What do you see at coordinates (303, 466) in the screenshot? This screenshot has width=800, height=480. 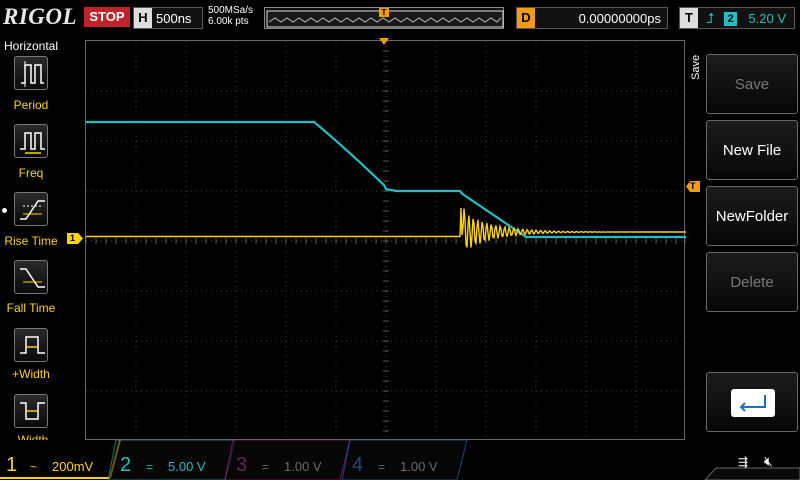 I see `ch3-scale: 1.00 V` at bounding box center [303, 466].